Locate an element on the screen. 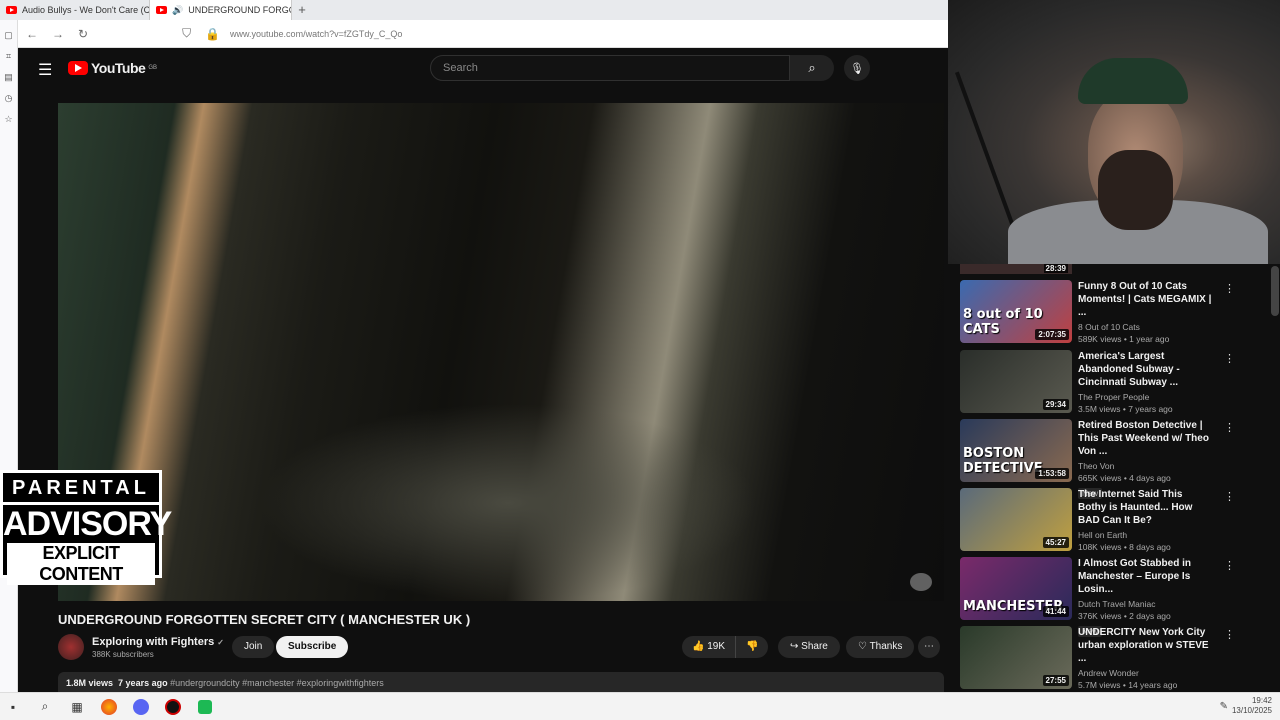 This screenshot has width=1280, height=720. region-code: GB is located at coordinates (152, 68).